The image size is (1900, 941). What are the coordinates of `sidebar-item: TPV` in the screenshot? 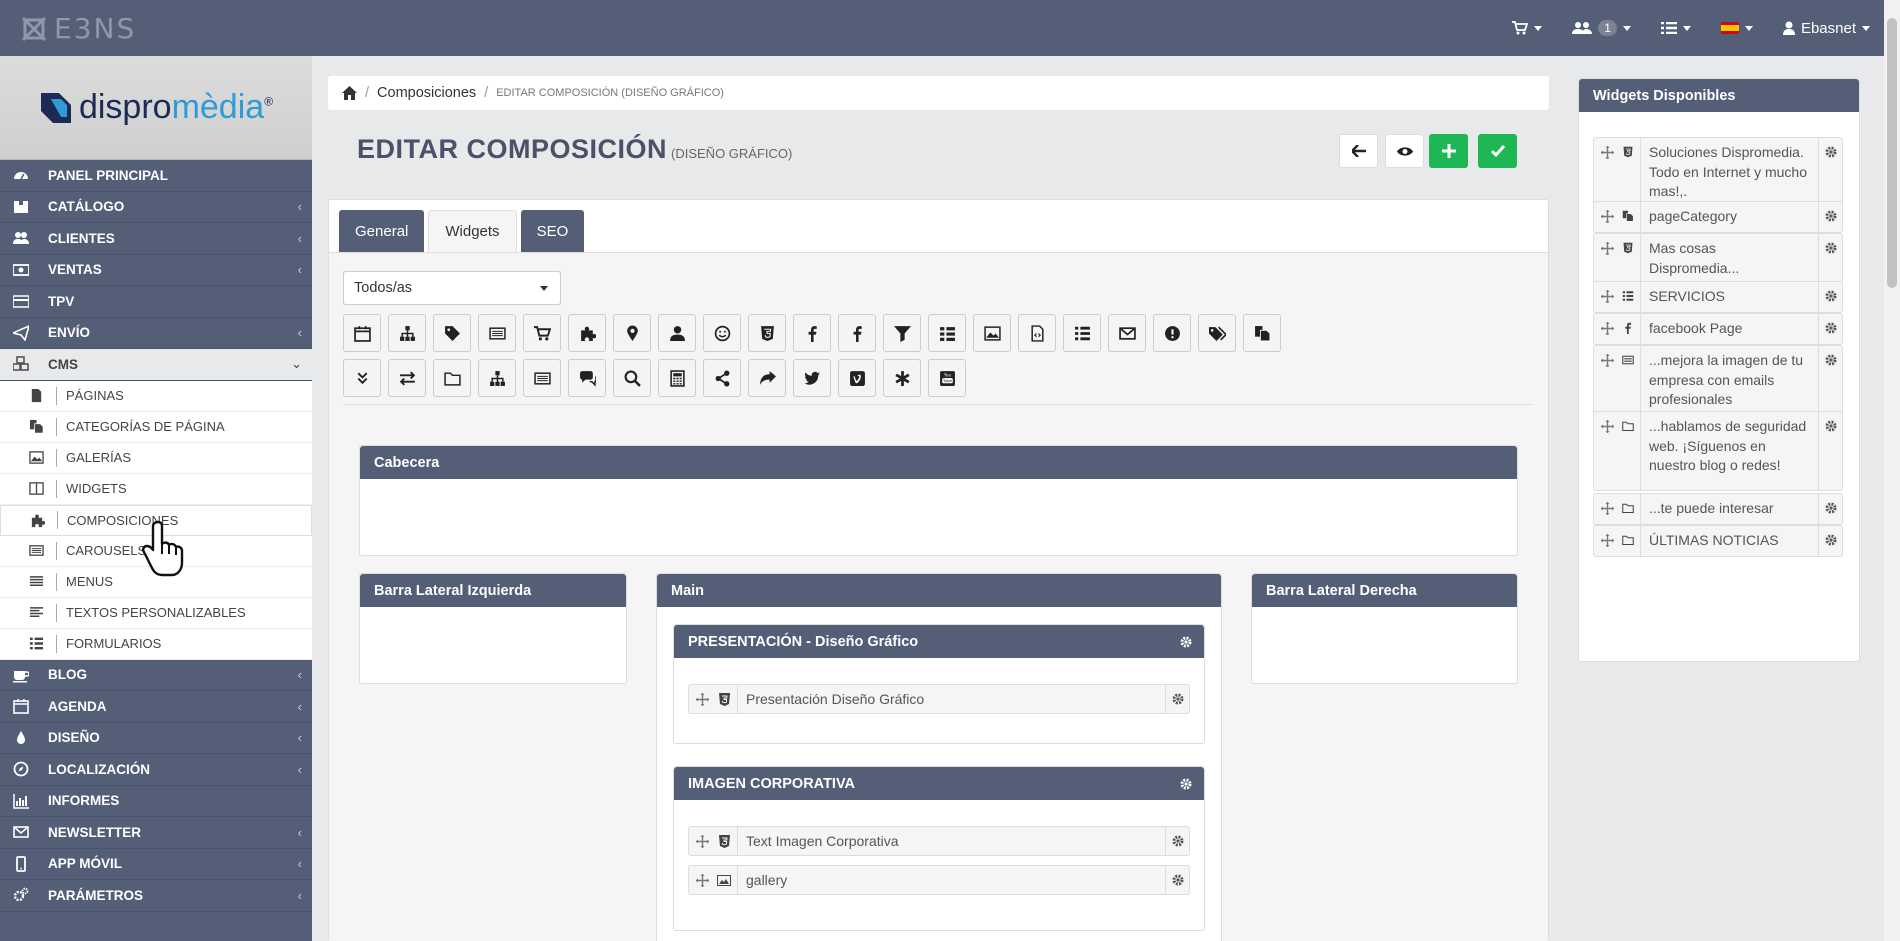 It's located at (156, 302).